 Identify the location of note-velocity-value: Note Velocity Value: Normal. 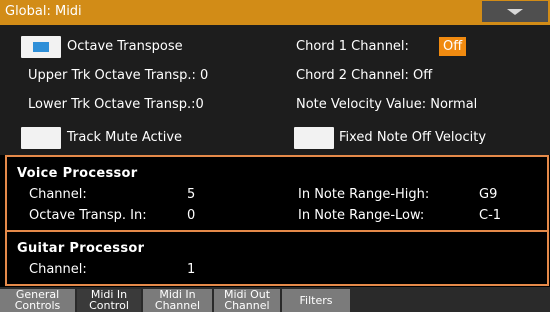
(386, 104).